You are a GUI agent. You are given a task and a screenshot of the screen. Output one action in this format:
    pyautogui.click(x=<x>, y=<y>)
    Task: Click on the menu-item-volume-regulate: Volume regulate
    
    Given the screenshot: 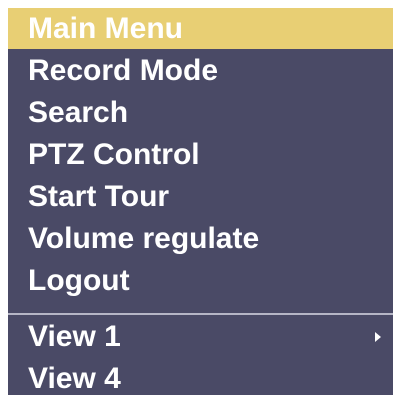 What is the action you would take?
    pyautogui.click(x=200, y=238)
    